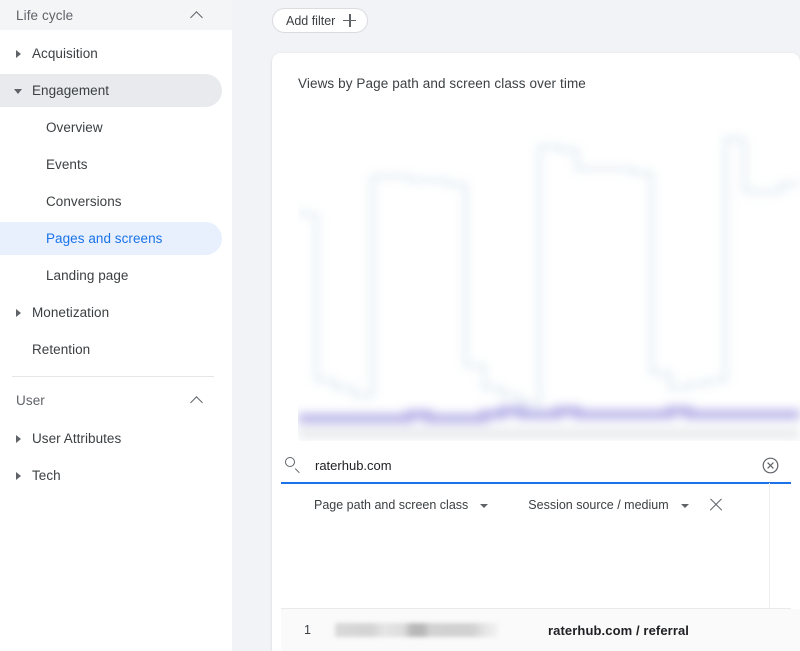 This screenshot has height=651, width=800. I want to click on column-header-label: Session source / medium, so click(598, 505).